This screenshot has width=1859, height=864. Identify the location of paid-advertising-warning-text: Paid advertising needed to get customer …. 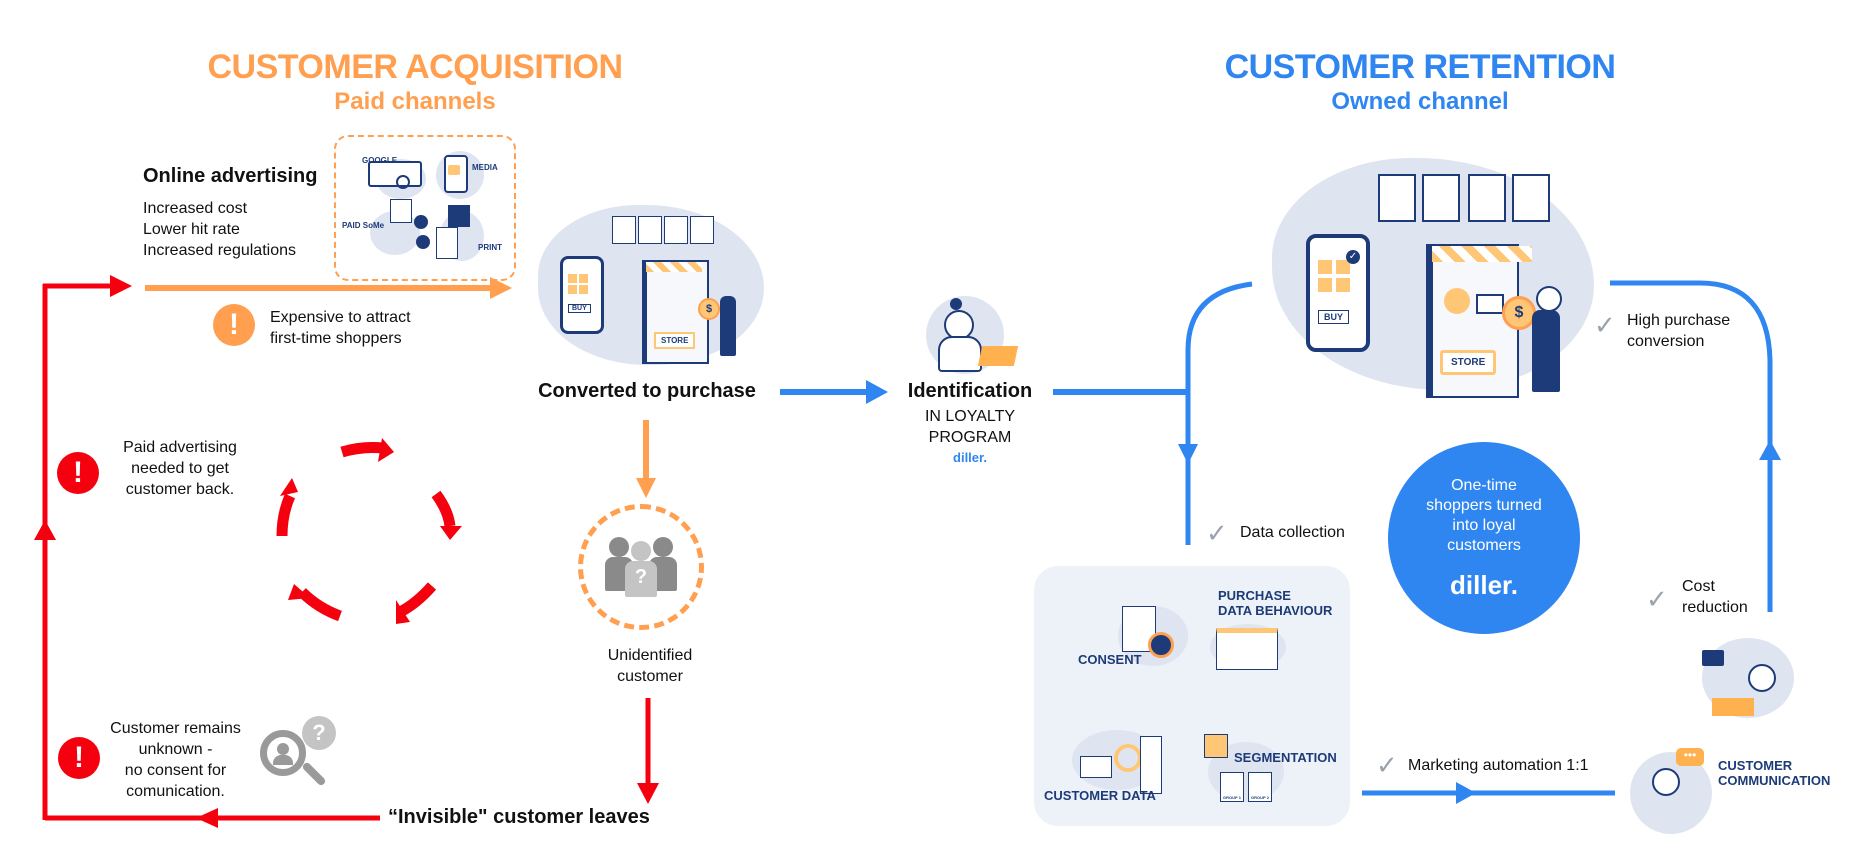
(180, 468).